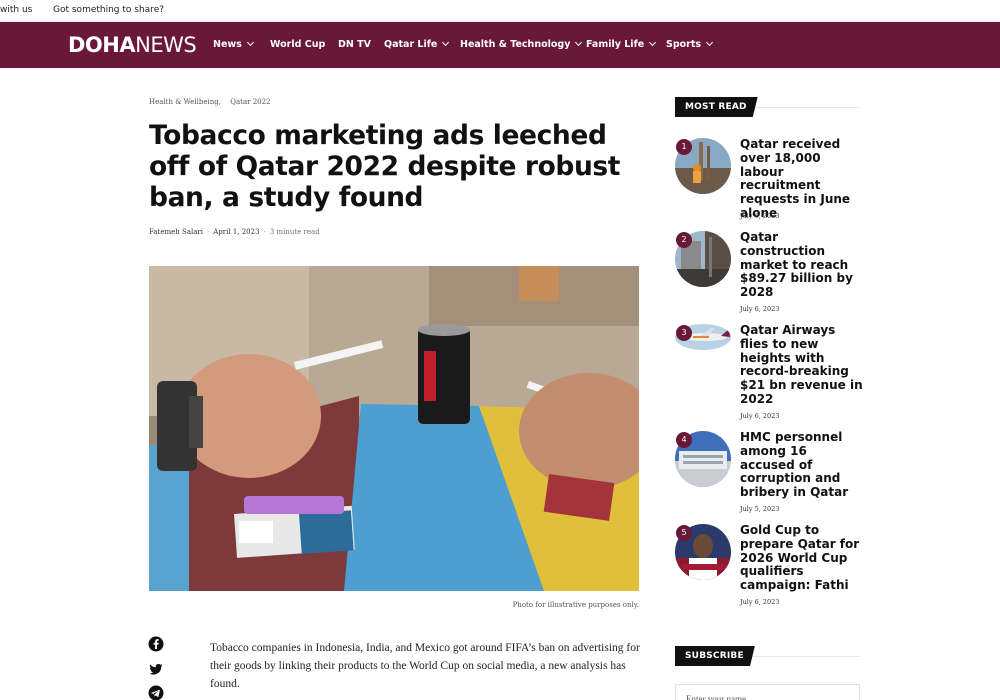 The image size is (1000, 700). What do you see at coordinates (684, 147) in the screenshot?
I see `rank-badge: 1` at bounding box center [684, 147].